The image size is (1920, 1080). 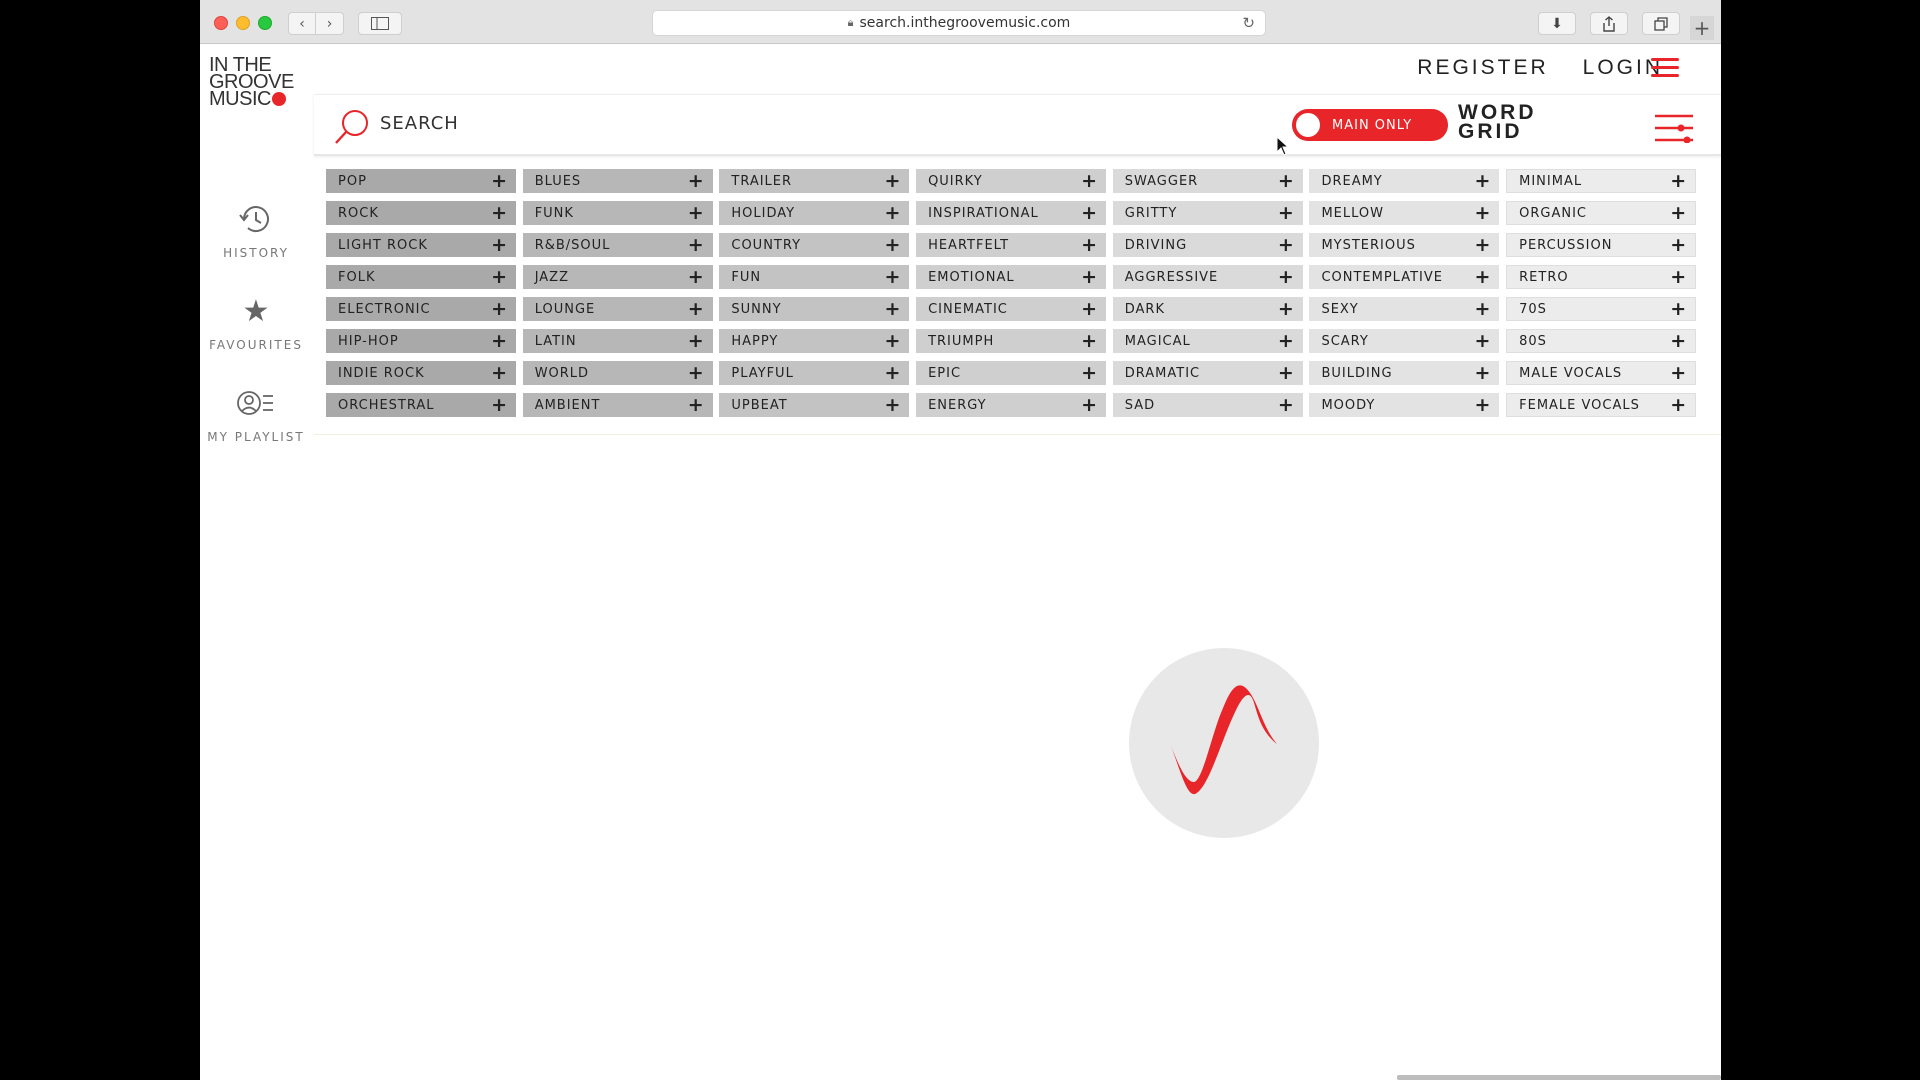 What do you see at coordinates (814, 277) in the screenshot?
I see `tag-button: FUN +` at bounding box center [814, 277].